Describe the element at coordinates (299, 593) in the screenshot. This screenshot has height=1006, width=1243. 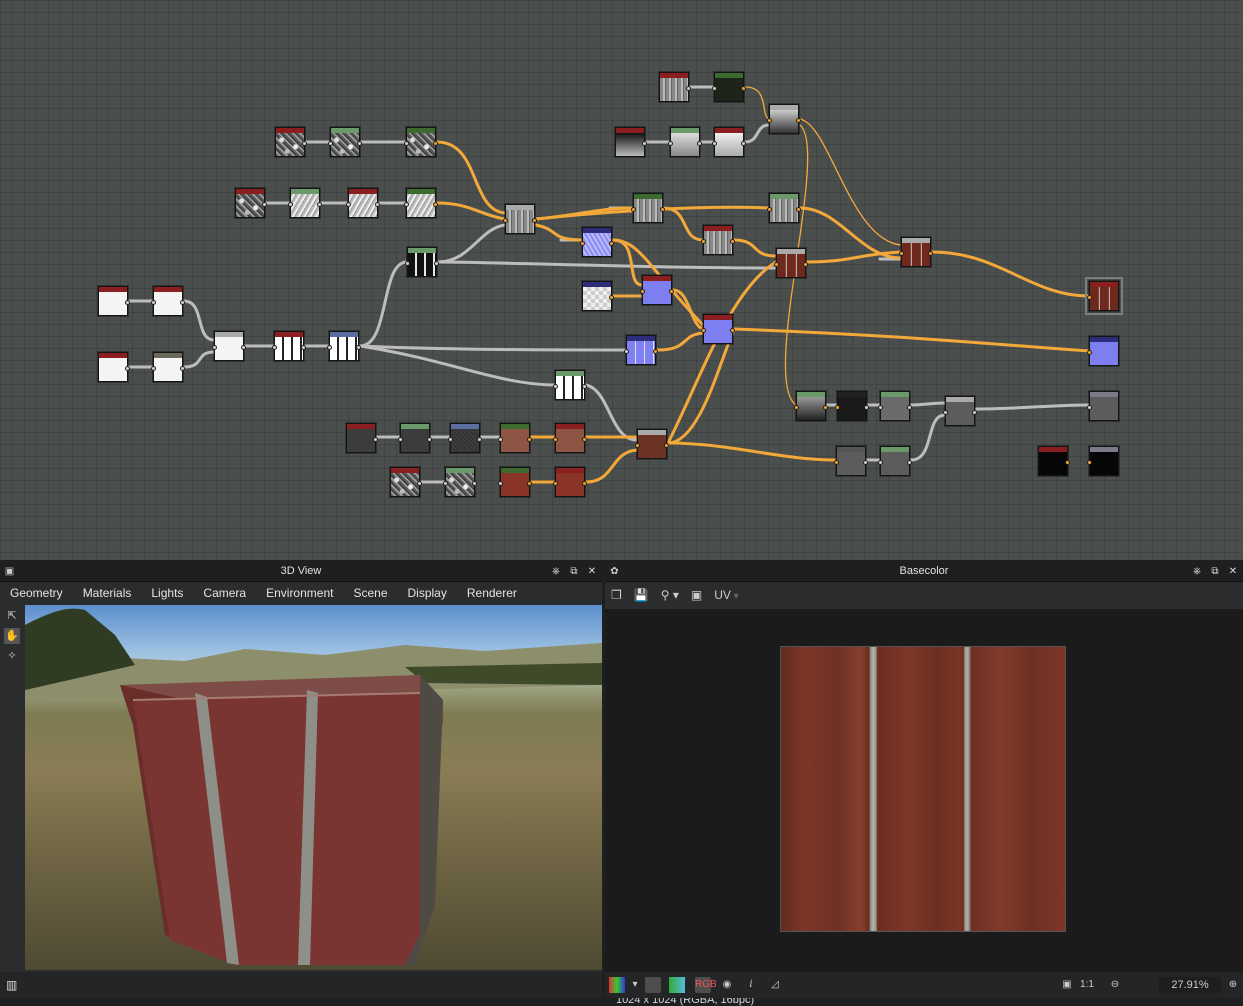
I see `menu-environment: Environment` at that location.